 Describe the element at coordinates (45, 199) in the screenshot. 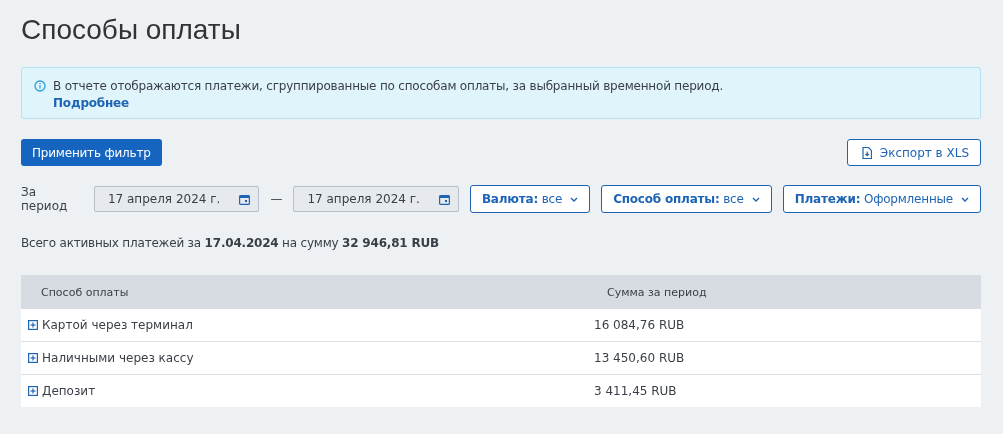

I see `period-label: За период` at that location.